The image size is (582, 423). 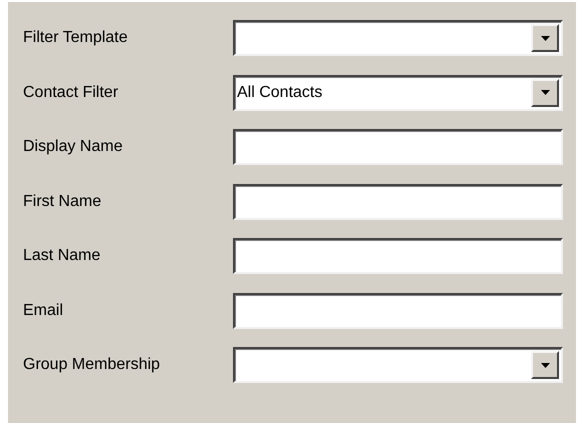 What do you see at coordinates (71, 93) in the screenshot?
I see `field-label: Contact Filter` at bounding box center [71, 93].